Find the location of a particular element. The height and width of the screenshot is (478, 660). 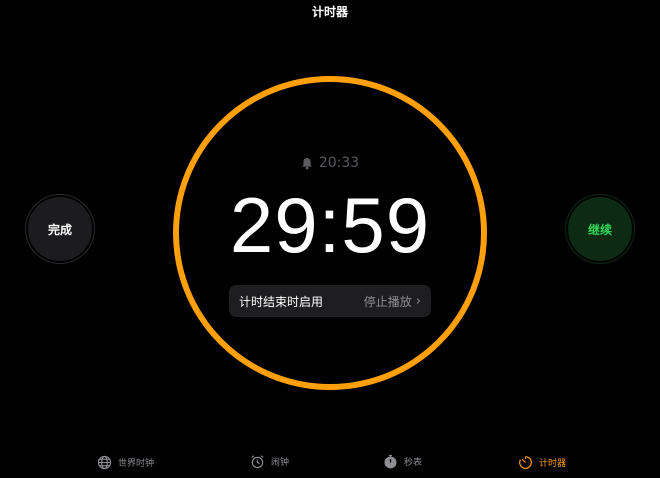

tab-label: 计时器 is located at coordinates (553, 464).